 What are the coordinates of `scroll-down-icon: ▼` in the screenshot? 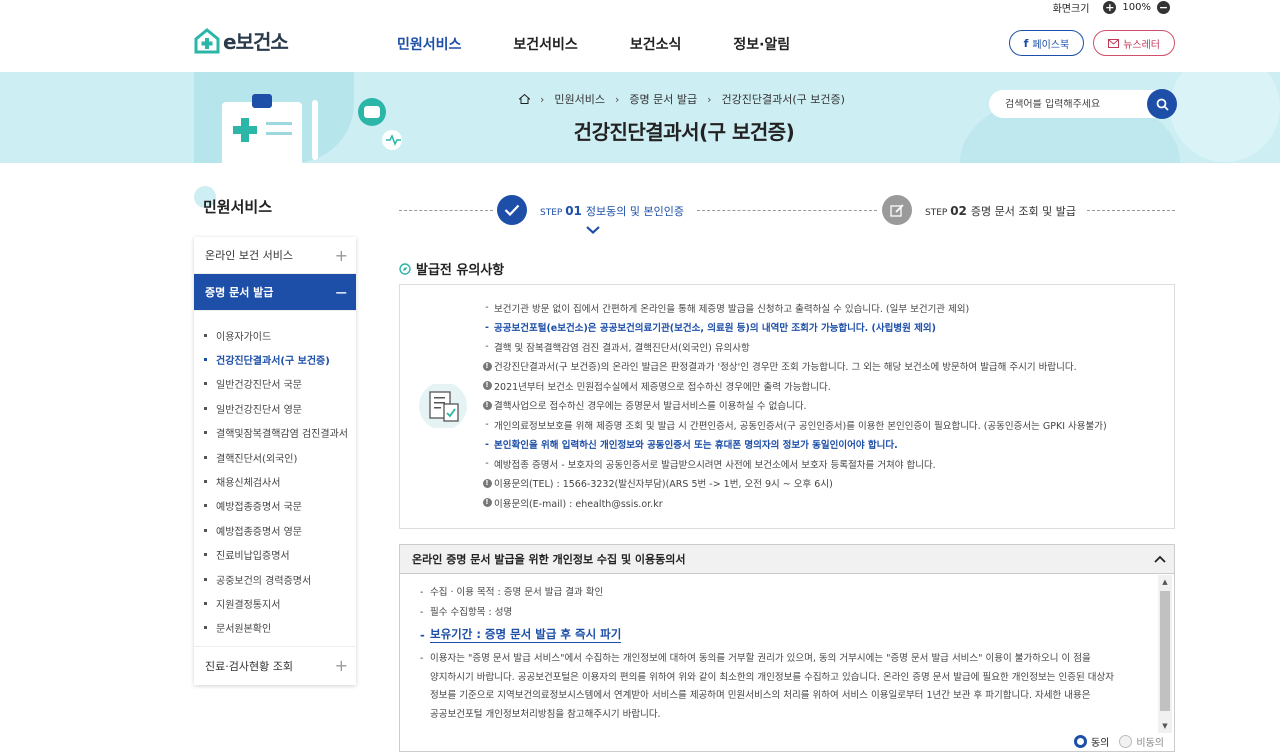 It's located at (1165, 726).